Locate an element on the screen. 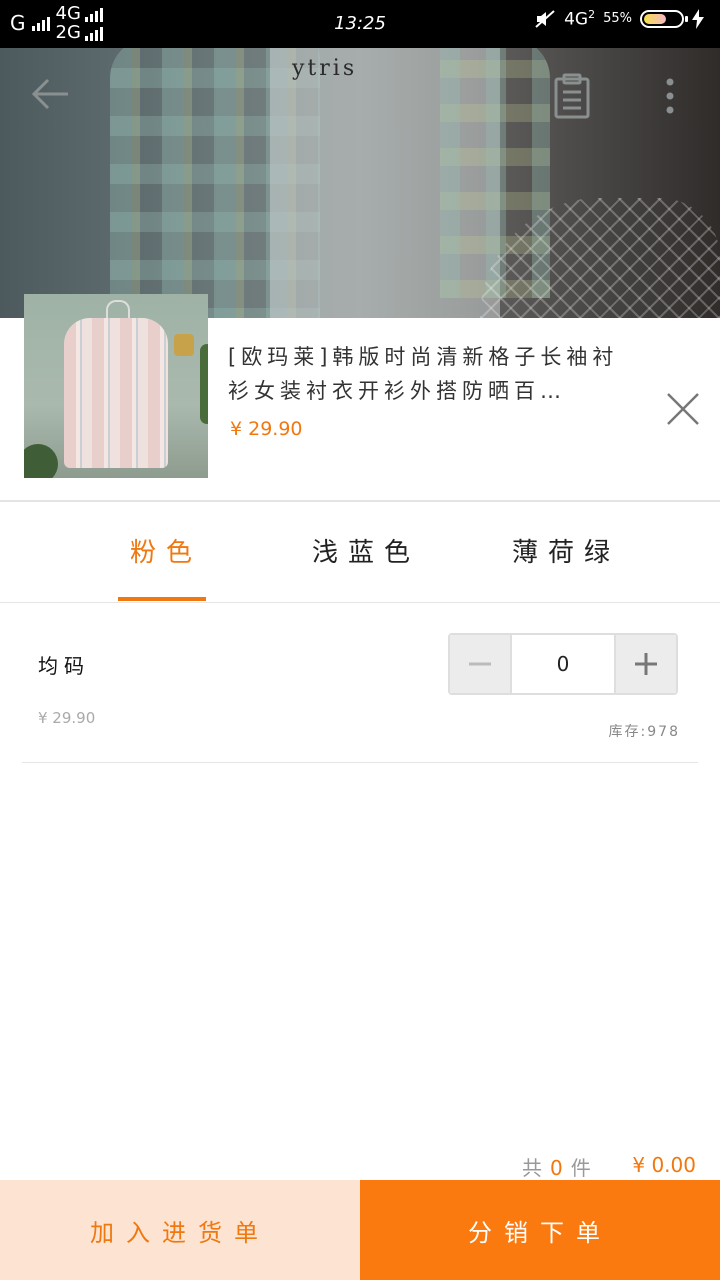  shirt-print-text: ytris is located at coordinates (325, 68).